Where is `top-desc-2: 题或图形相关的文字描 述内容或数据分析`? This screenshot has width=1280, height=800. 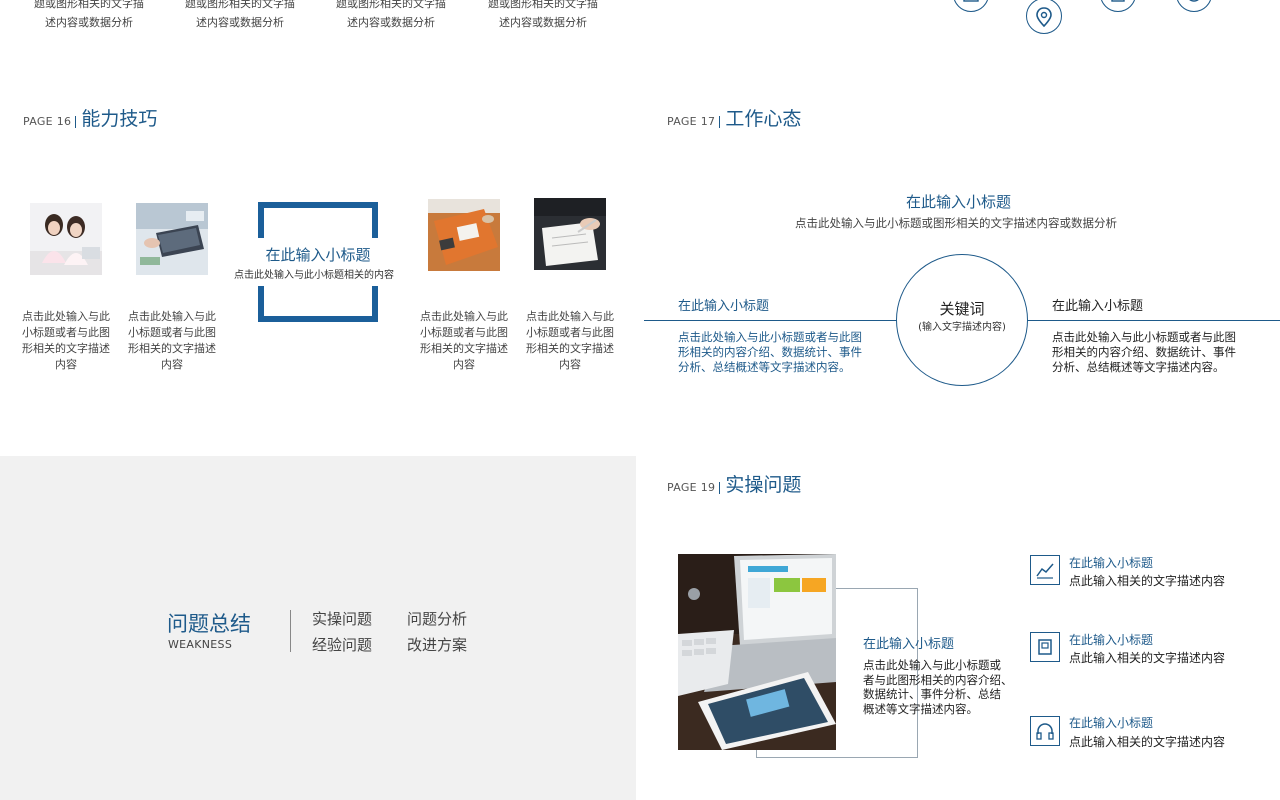 top-desc-2: 题或图形相关的文字描 述内容或数据分析 is located at coordinates (240, 14).